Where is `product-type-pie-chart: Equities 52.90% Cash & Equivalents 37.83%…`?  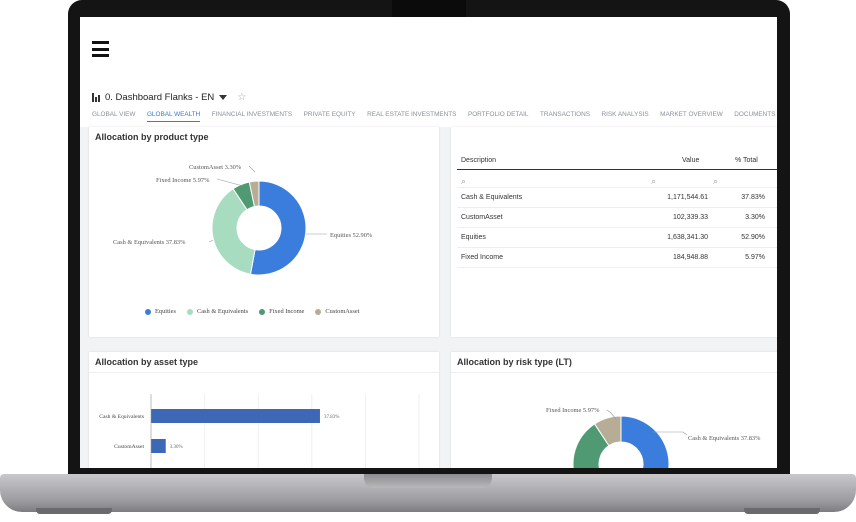 product-type-pie-chart: Equities 52.90% Cash & Equivalents 37.83%… is located at coordinates (243, 220).